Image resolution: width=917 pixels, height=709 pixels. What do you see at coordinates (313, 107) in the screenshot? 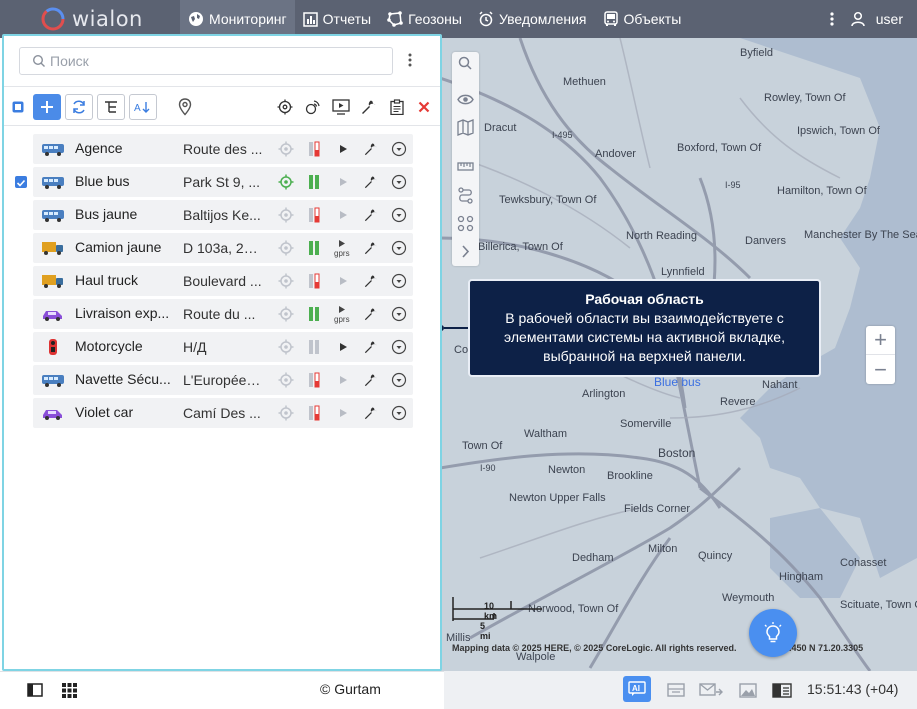
I see `column-connection` at bounding box center [313, 107].